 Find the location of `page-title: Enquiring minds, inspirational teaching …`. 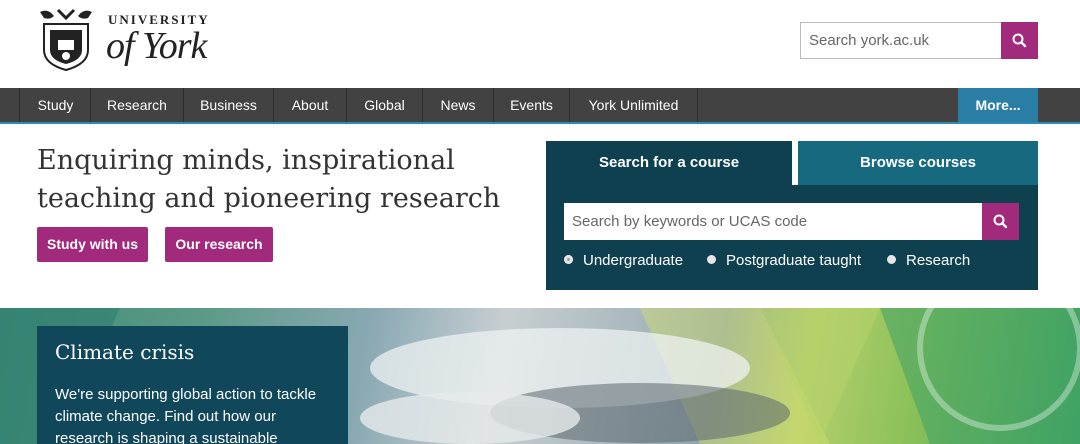

page-title: Enquiring minds, inspirational teaching … is located at coordinates (269, 179).